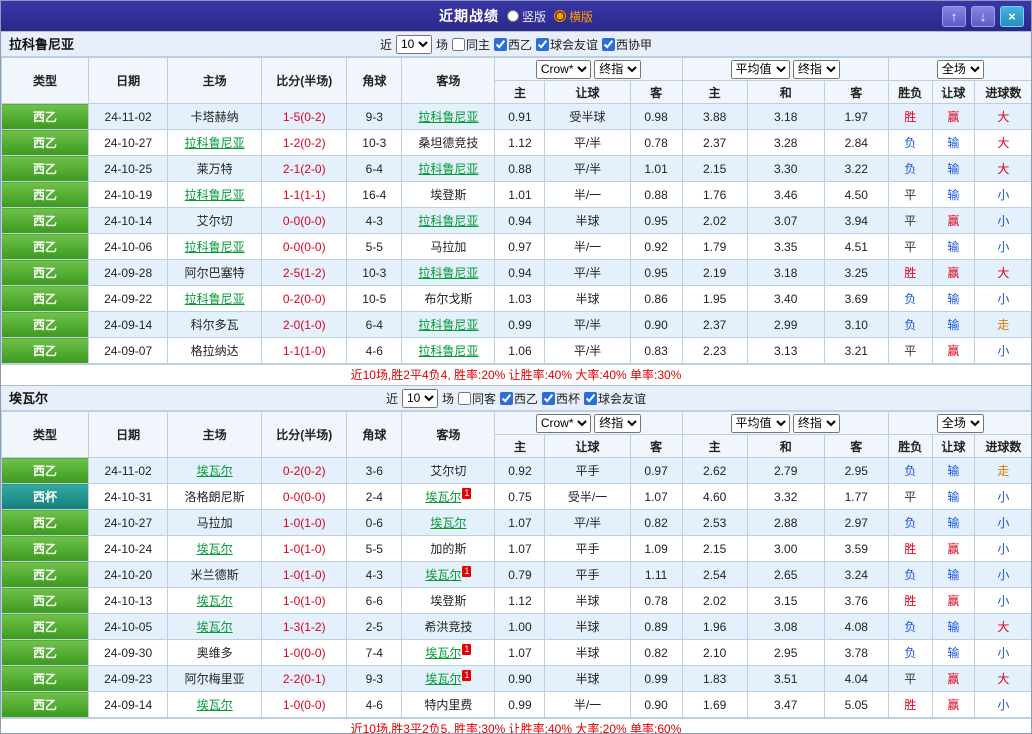  Describe the element at coordinates (304, 298) in the screenshot. I see `score-cell: 0-2(0-0)` at that location.